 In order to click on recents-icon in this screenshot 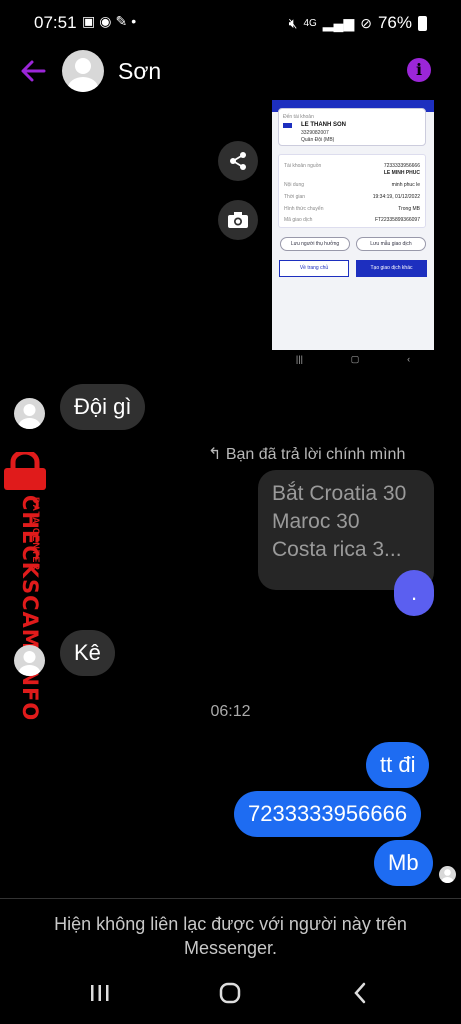, I will do `click(100, 993)`.